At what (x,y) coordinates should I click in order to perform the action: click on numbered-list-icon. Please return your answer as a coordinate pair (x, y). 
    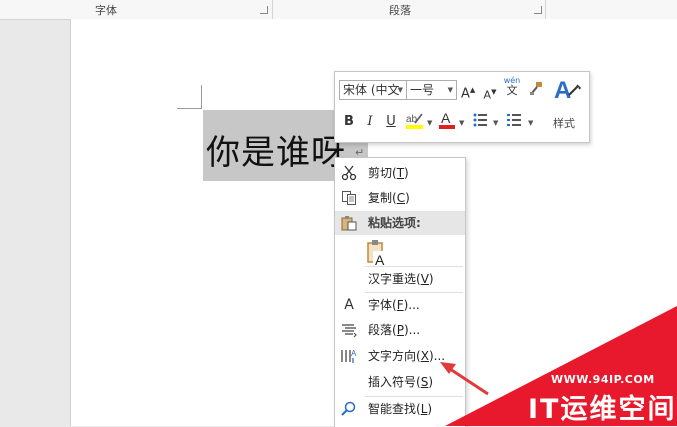
    Looking at the image, I should click on (514, 120).